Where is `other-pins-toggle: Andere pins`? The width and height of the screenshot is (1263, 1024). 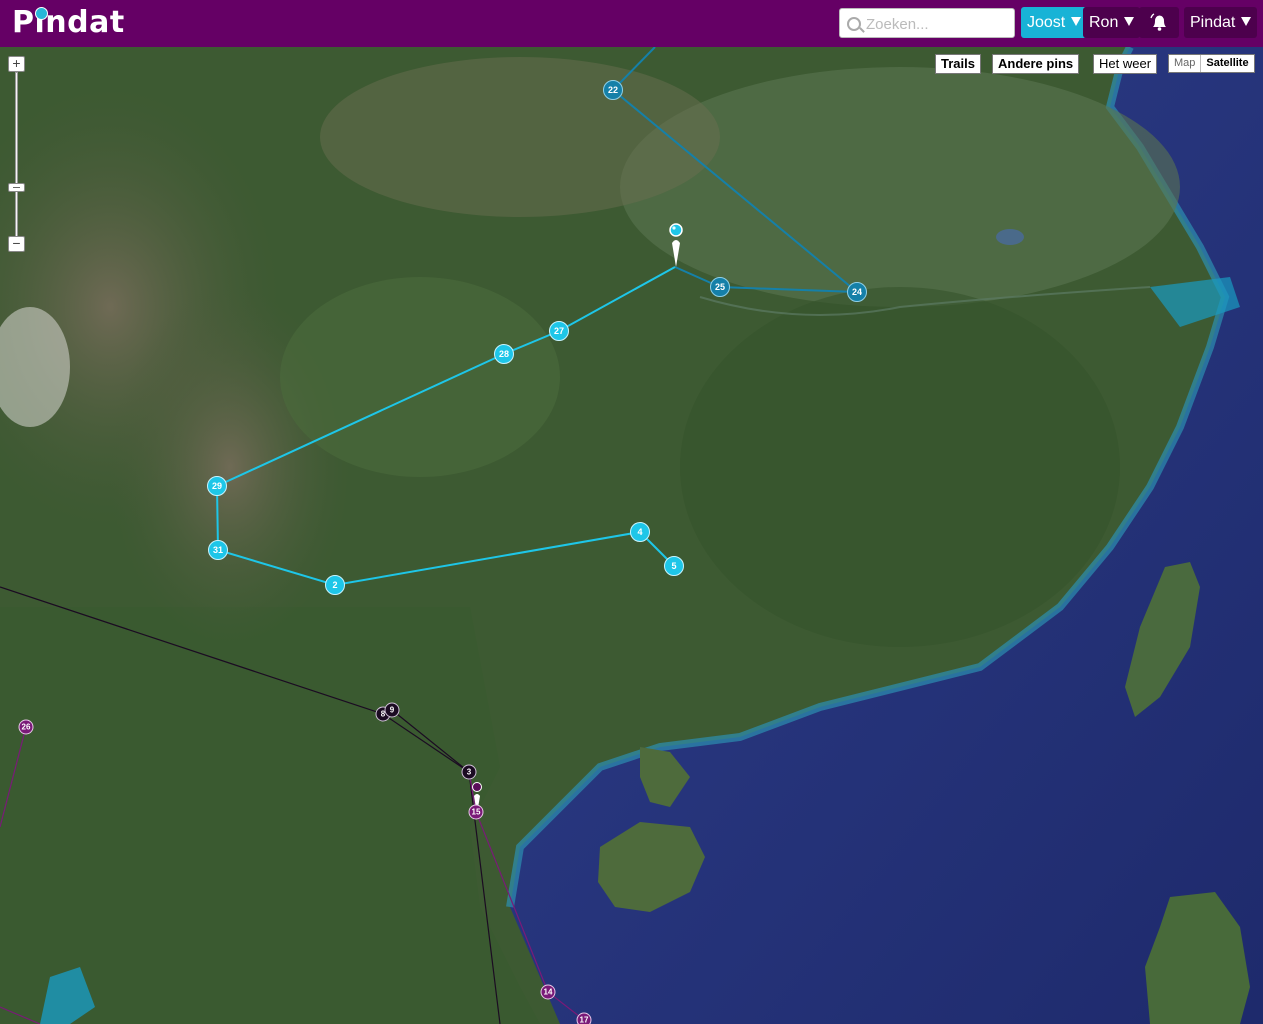
other-pins-toggle: Andere pins is located at coordinates (1036, 64).